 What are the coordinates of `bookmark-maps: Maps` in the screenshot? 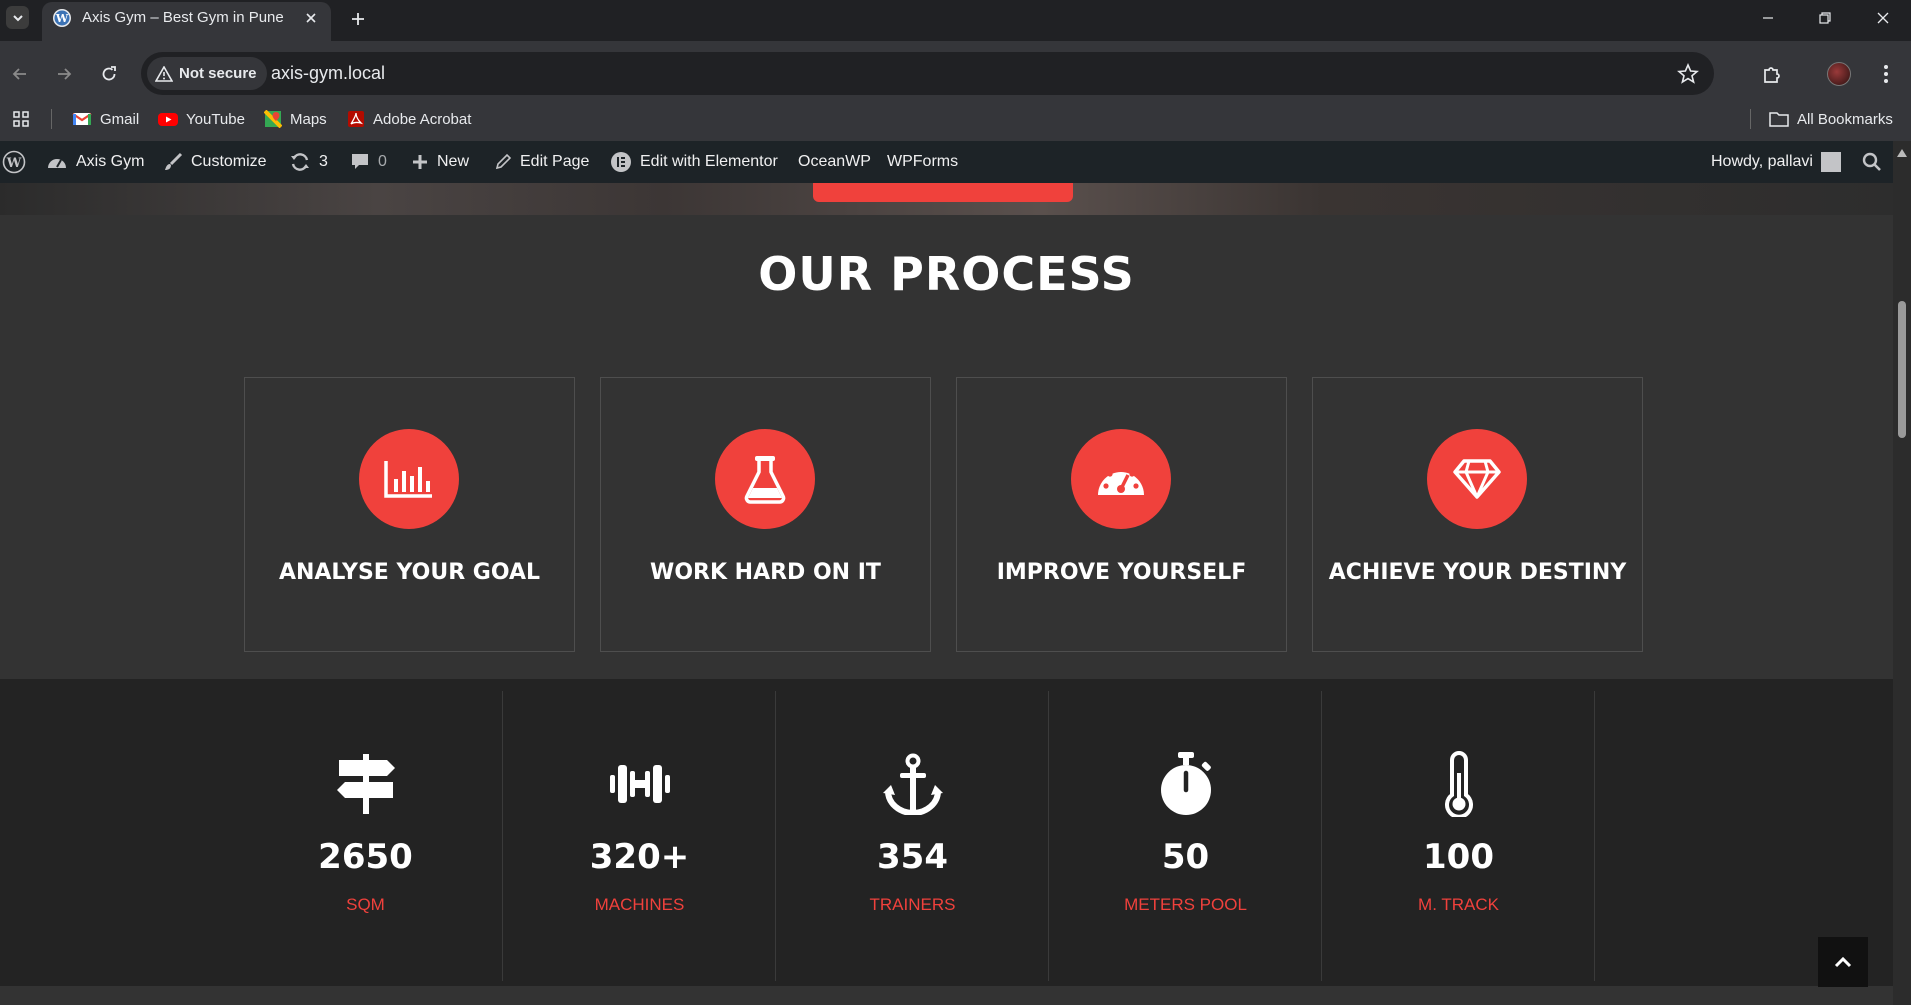 It's located at (295, 119).